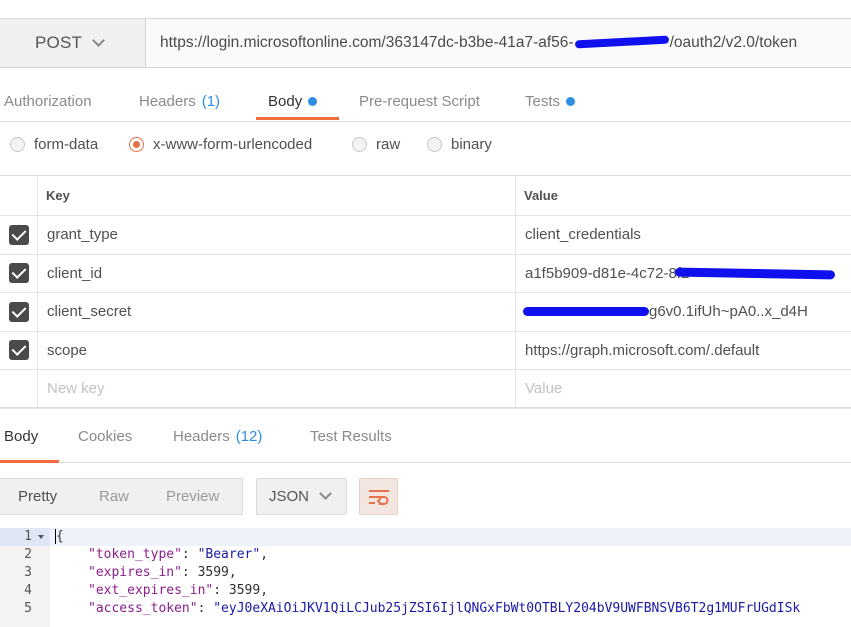  What do you see at coordinates (19, 195) in the screenshot?
I see `header-check-cell` at bounding box center [19, 195].